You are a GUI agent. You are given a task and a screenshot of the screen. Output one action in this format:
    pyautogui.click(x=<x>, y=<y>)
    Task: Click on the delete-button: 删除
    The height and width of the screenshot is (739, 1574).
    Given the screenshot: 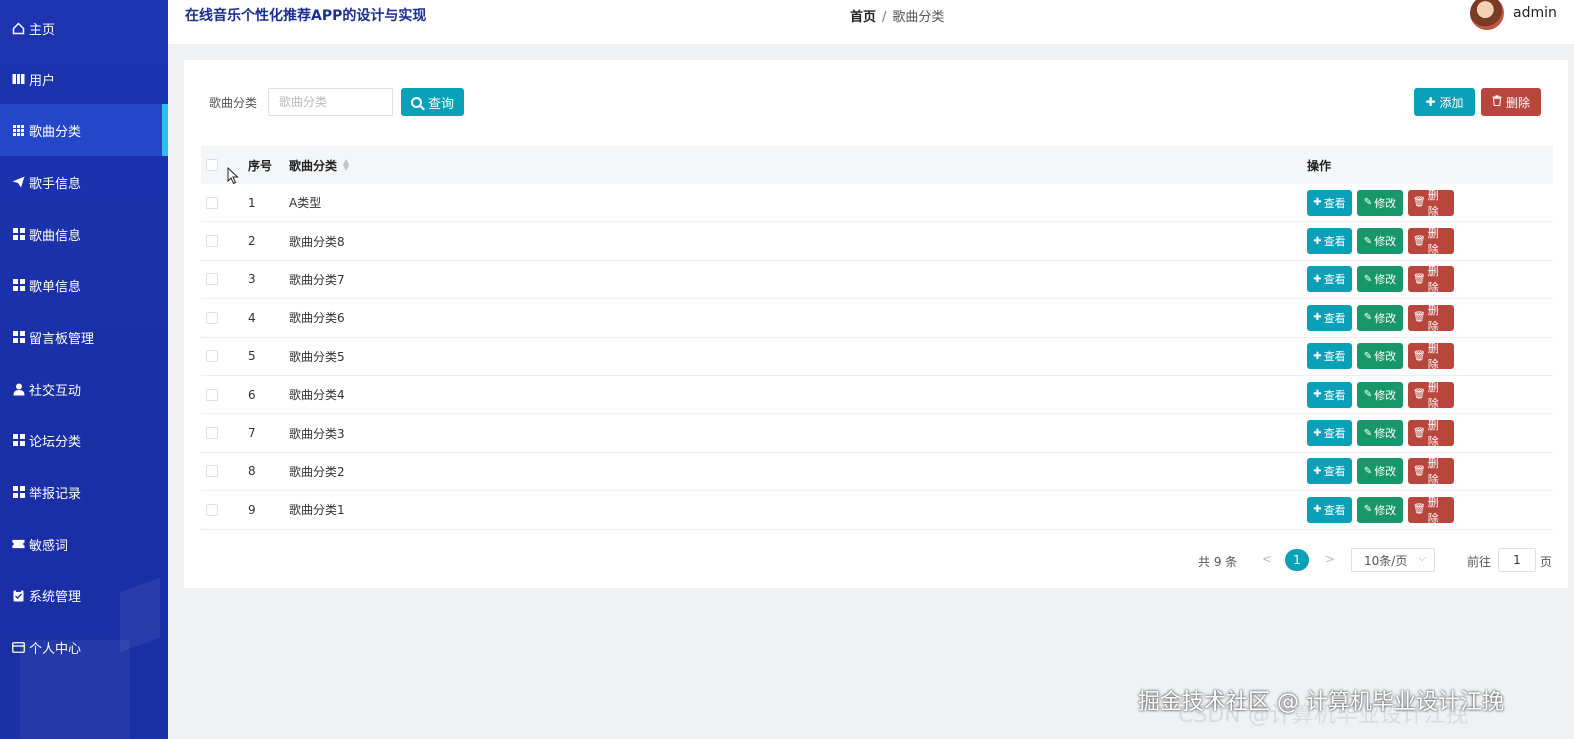 What is the action you would take?
    pyautogui.click(x=1511, y=102)
    